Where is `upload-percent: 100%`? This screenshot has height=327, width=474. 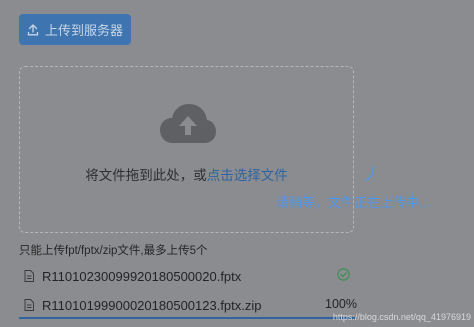
upload-percent: 100% is located at coordinates (341, 304).